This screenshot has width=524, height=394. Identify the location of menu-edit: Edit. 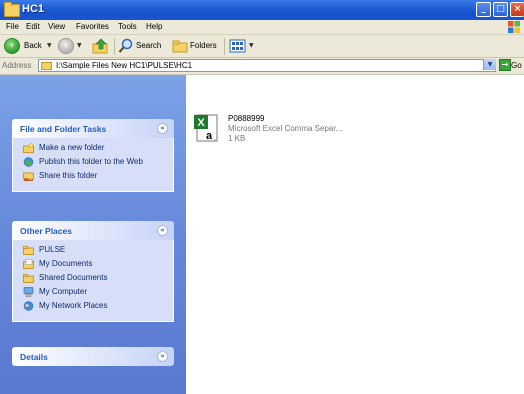
(33, 26).